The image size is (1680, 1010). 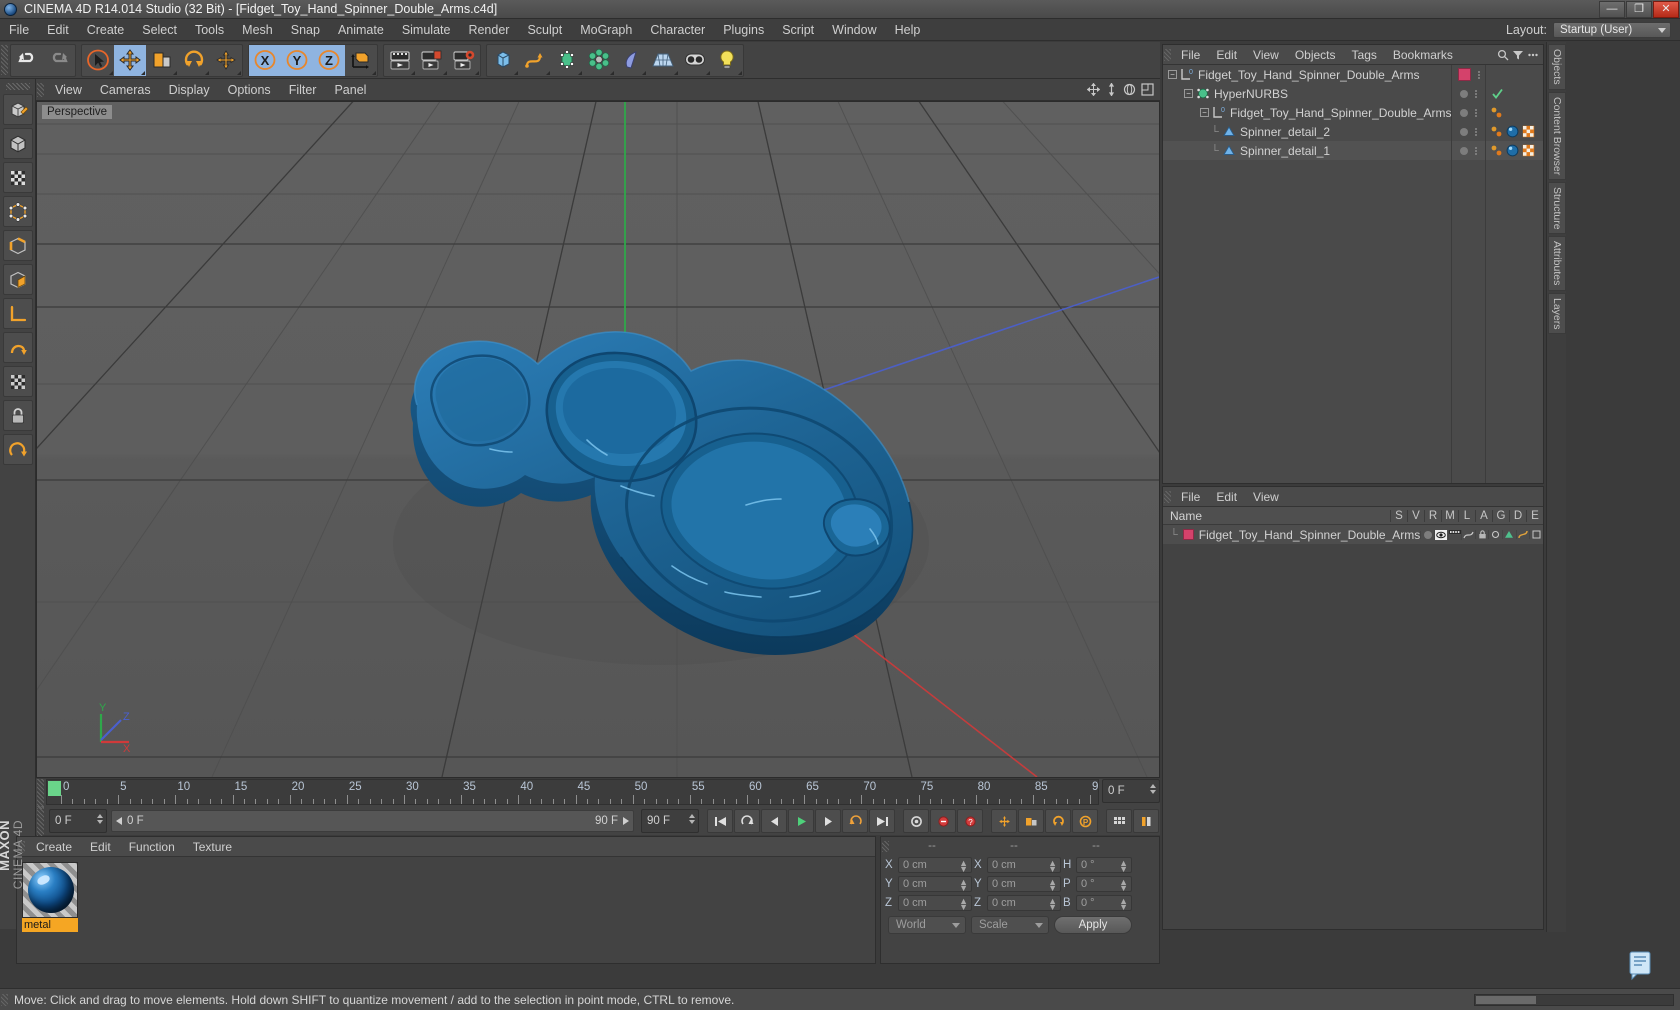 What do you see at coordinates (329, 60) in the screenshot?
I see `lock-z-button: Z` at bounding box center [329, 60].